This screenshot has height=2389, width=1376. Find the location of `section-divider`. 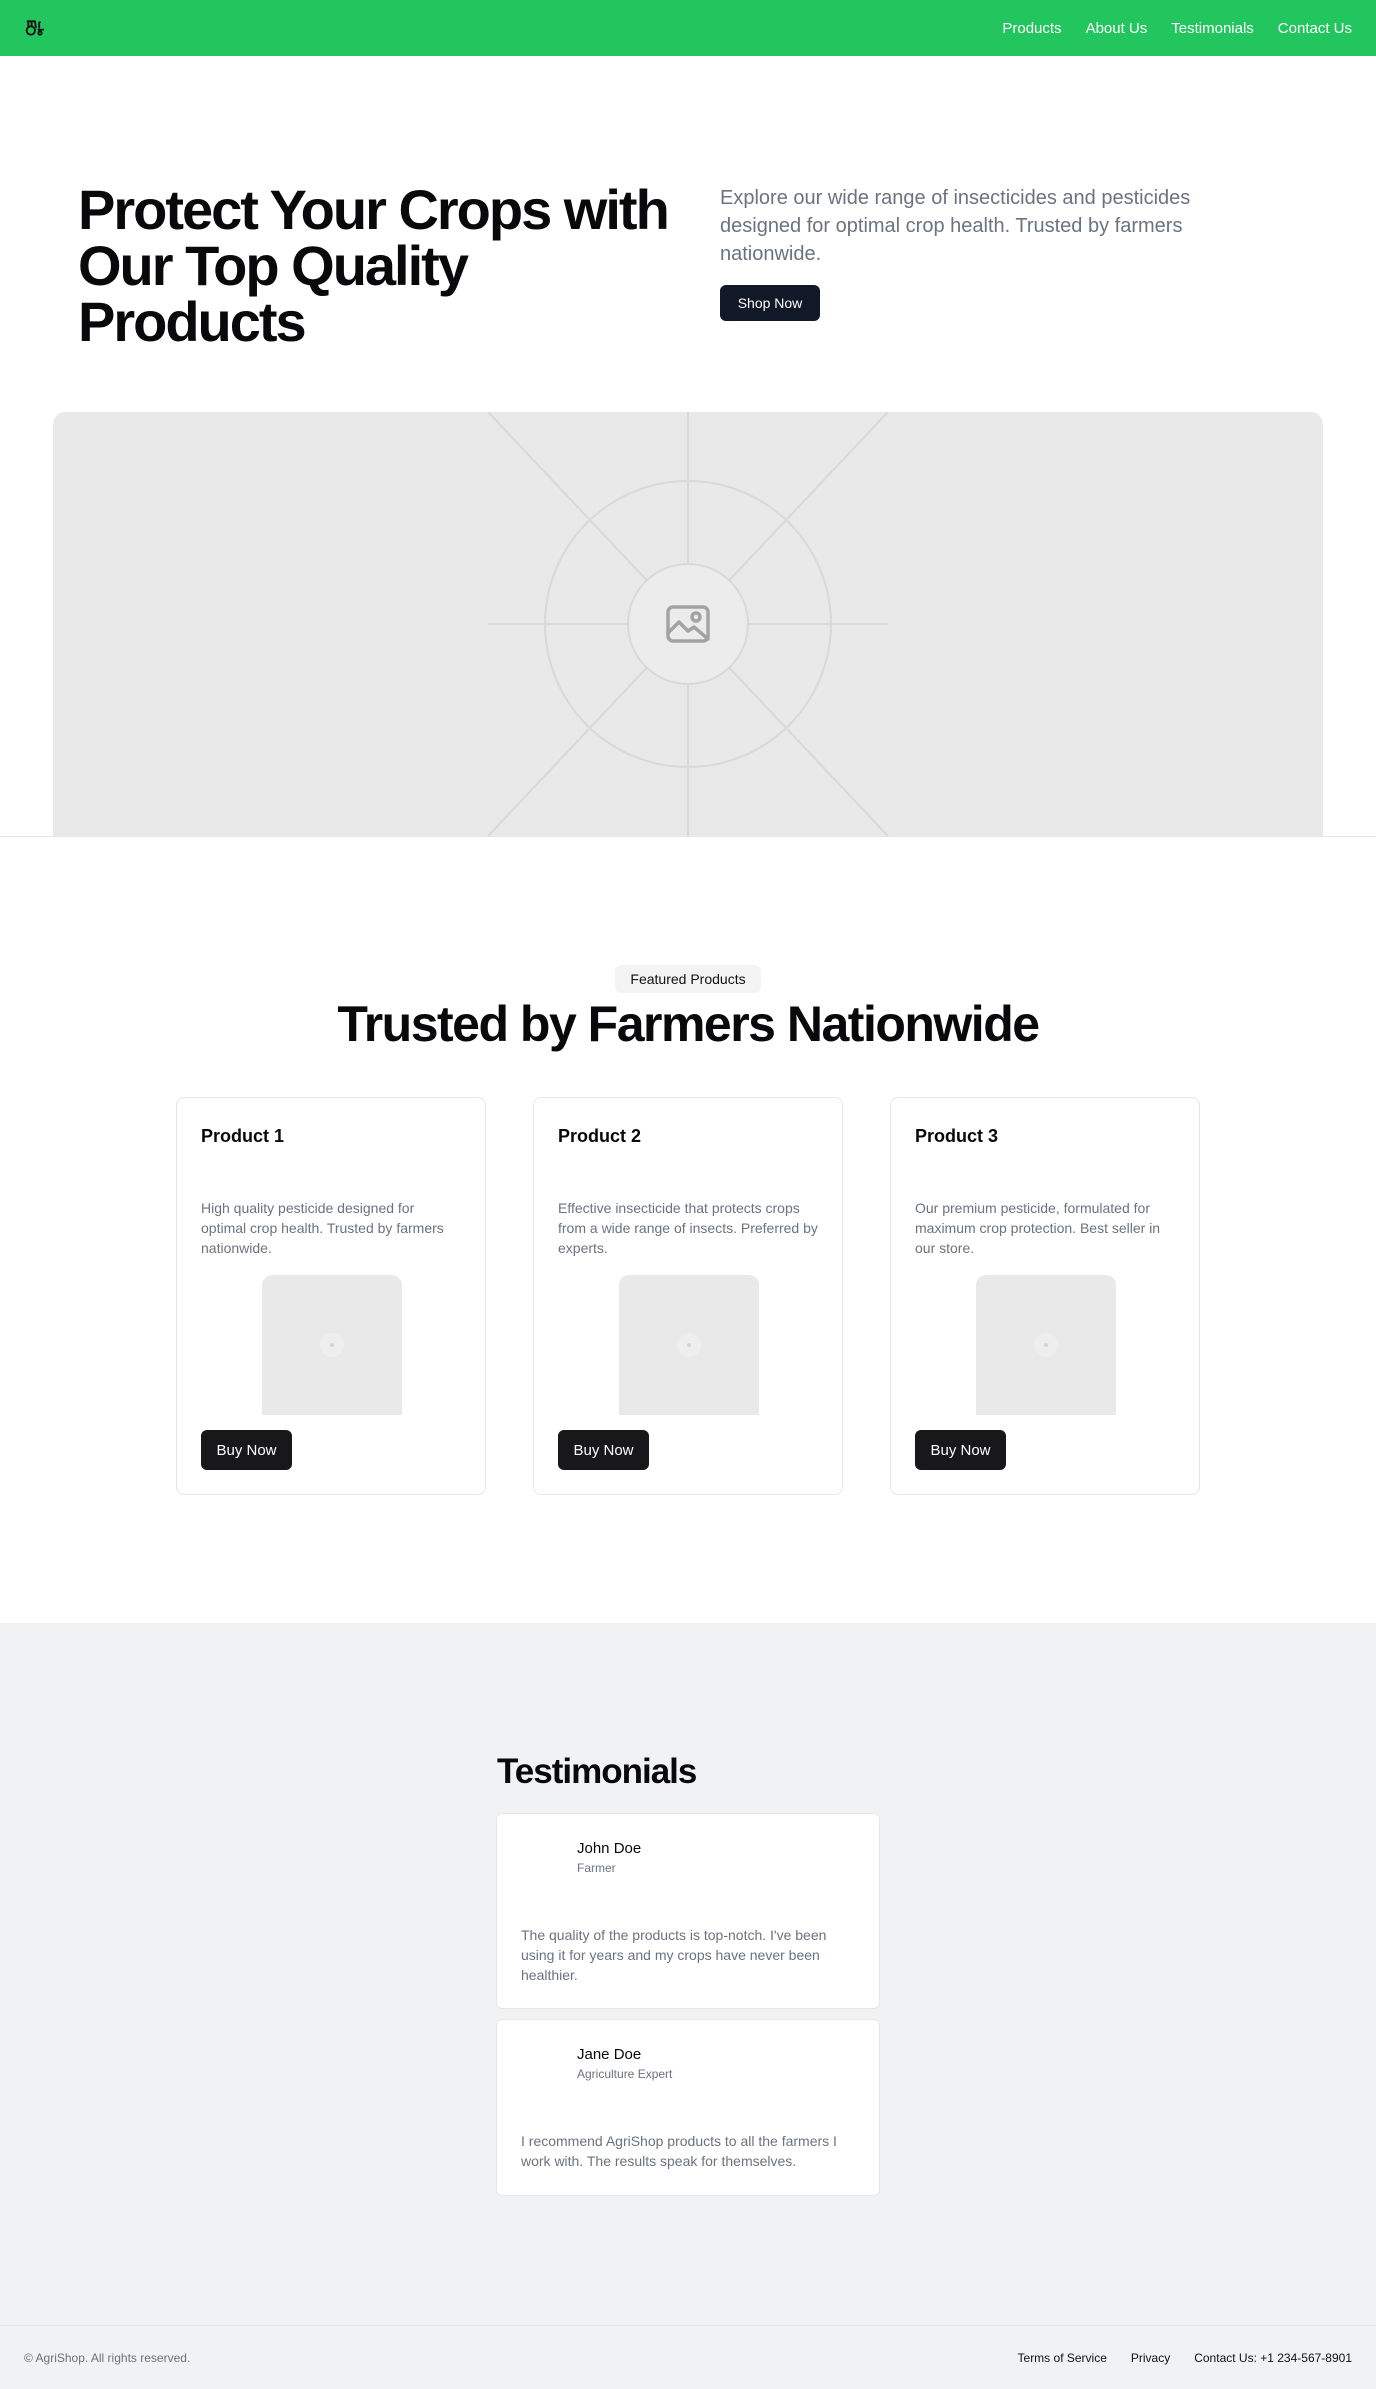

section-divider is located at coordinates (688, 836).